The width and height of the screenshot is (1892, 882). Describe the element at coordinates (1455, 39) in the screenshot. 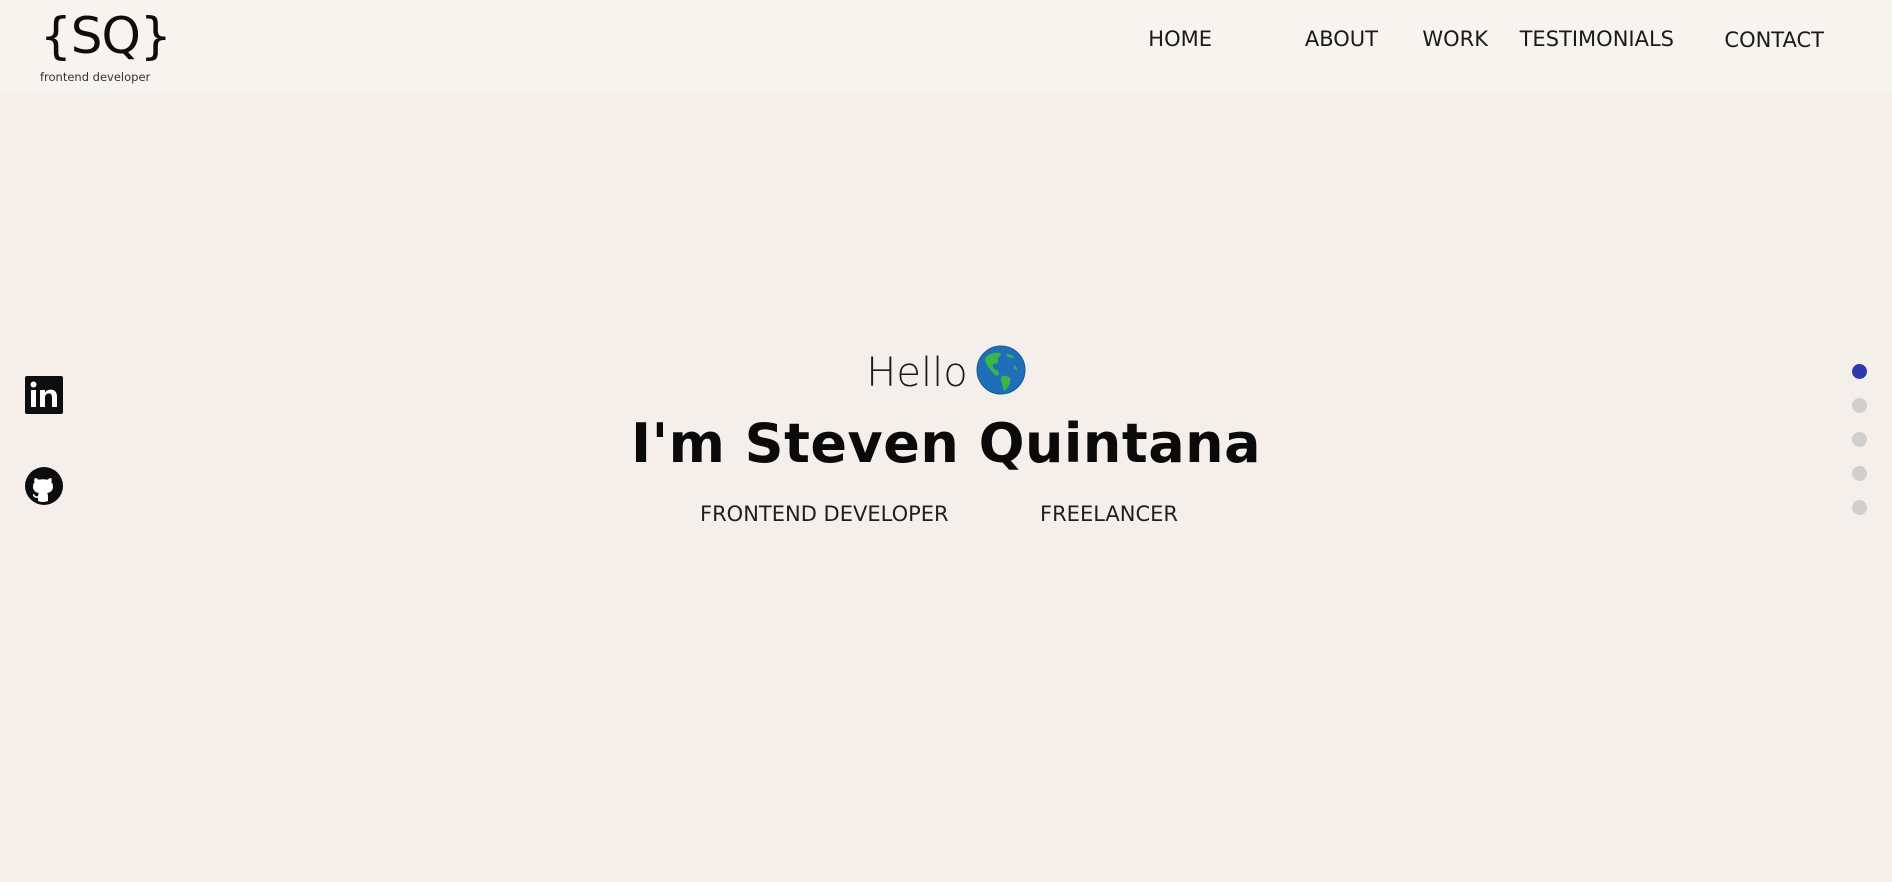

I see `nav-item-work: WORK` at that location.